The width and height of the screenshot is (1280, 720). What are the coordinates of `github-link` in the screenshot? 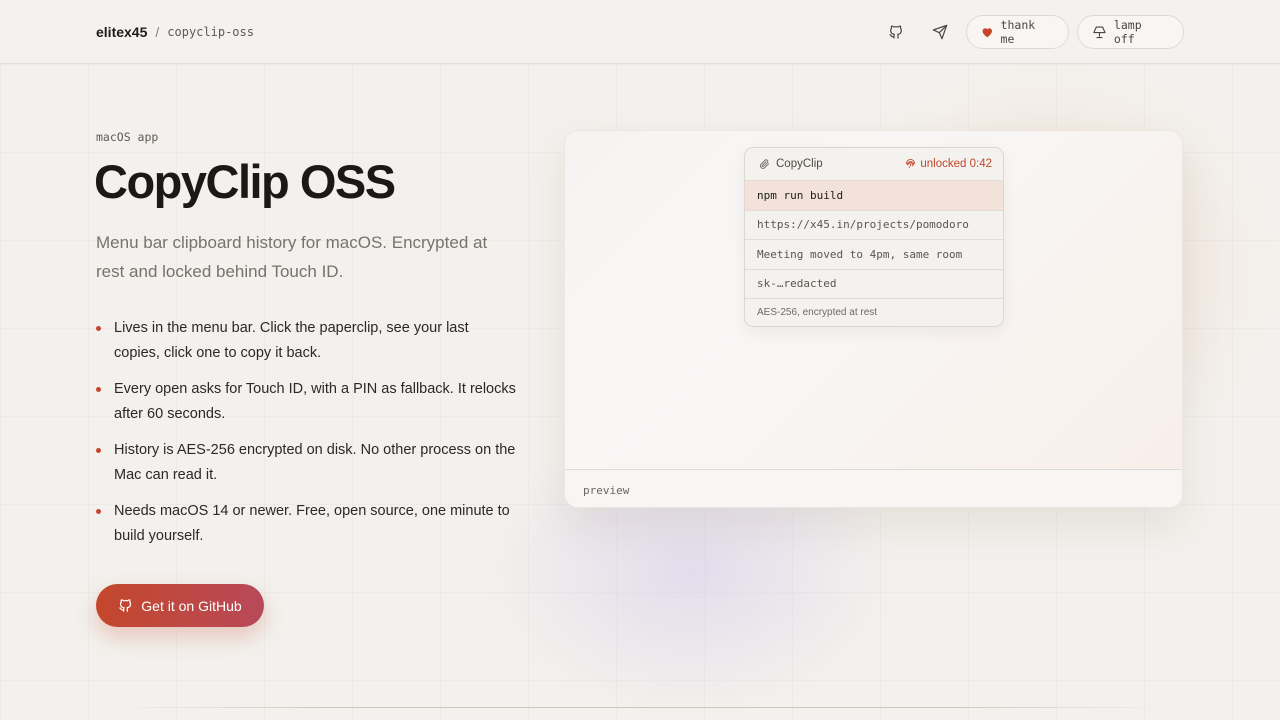 It's located at (896, 32).